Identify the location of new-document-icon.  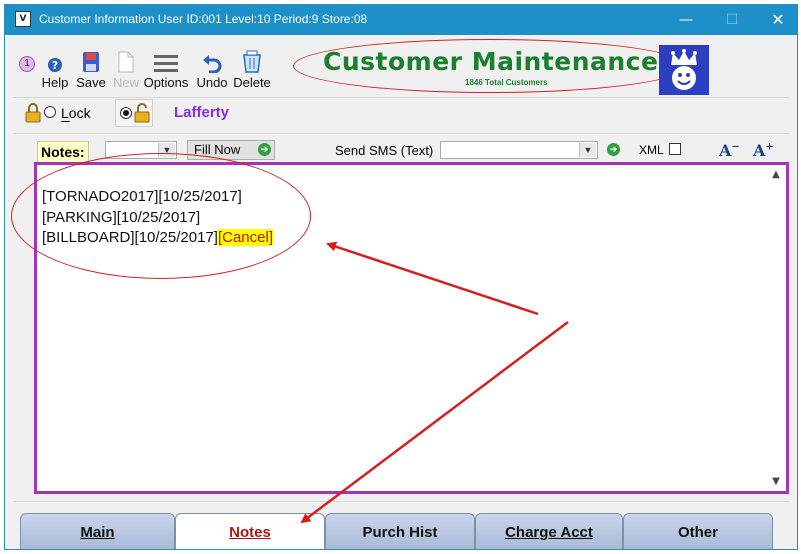
(126, 62).